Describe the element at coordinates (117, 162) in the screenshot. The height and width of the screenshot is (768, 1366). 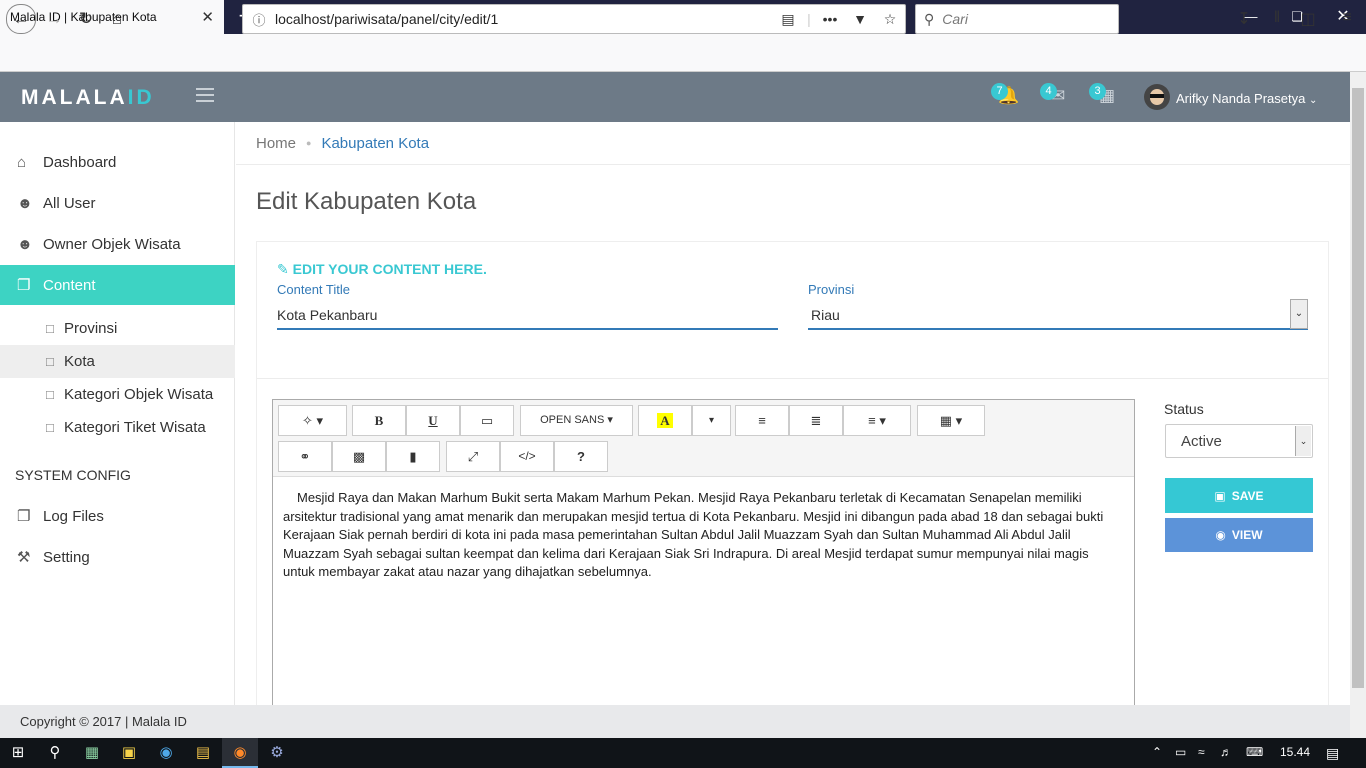
I see `sidebar-item-dashboard: ⌂ Dashboard` at that location.